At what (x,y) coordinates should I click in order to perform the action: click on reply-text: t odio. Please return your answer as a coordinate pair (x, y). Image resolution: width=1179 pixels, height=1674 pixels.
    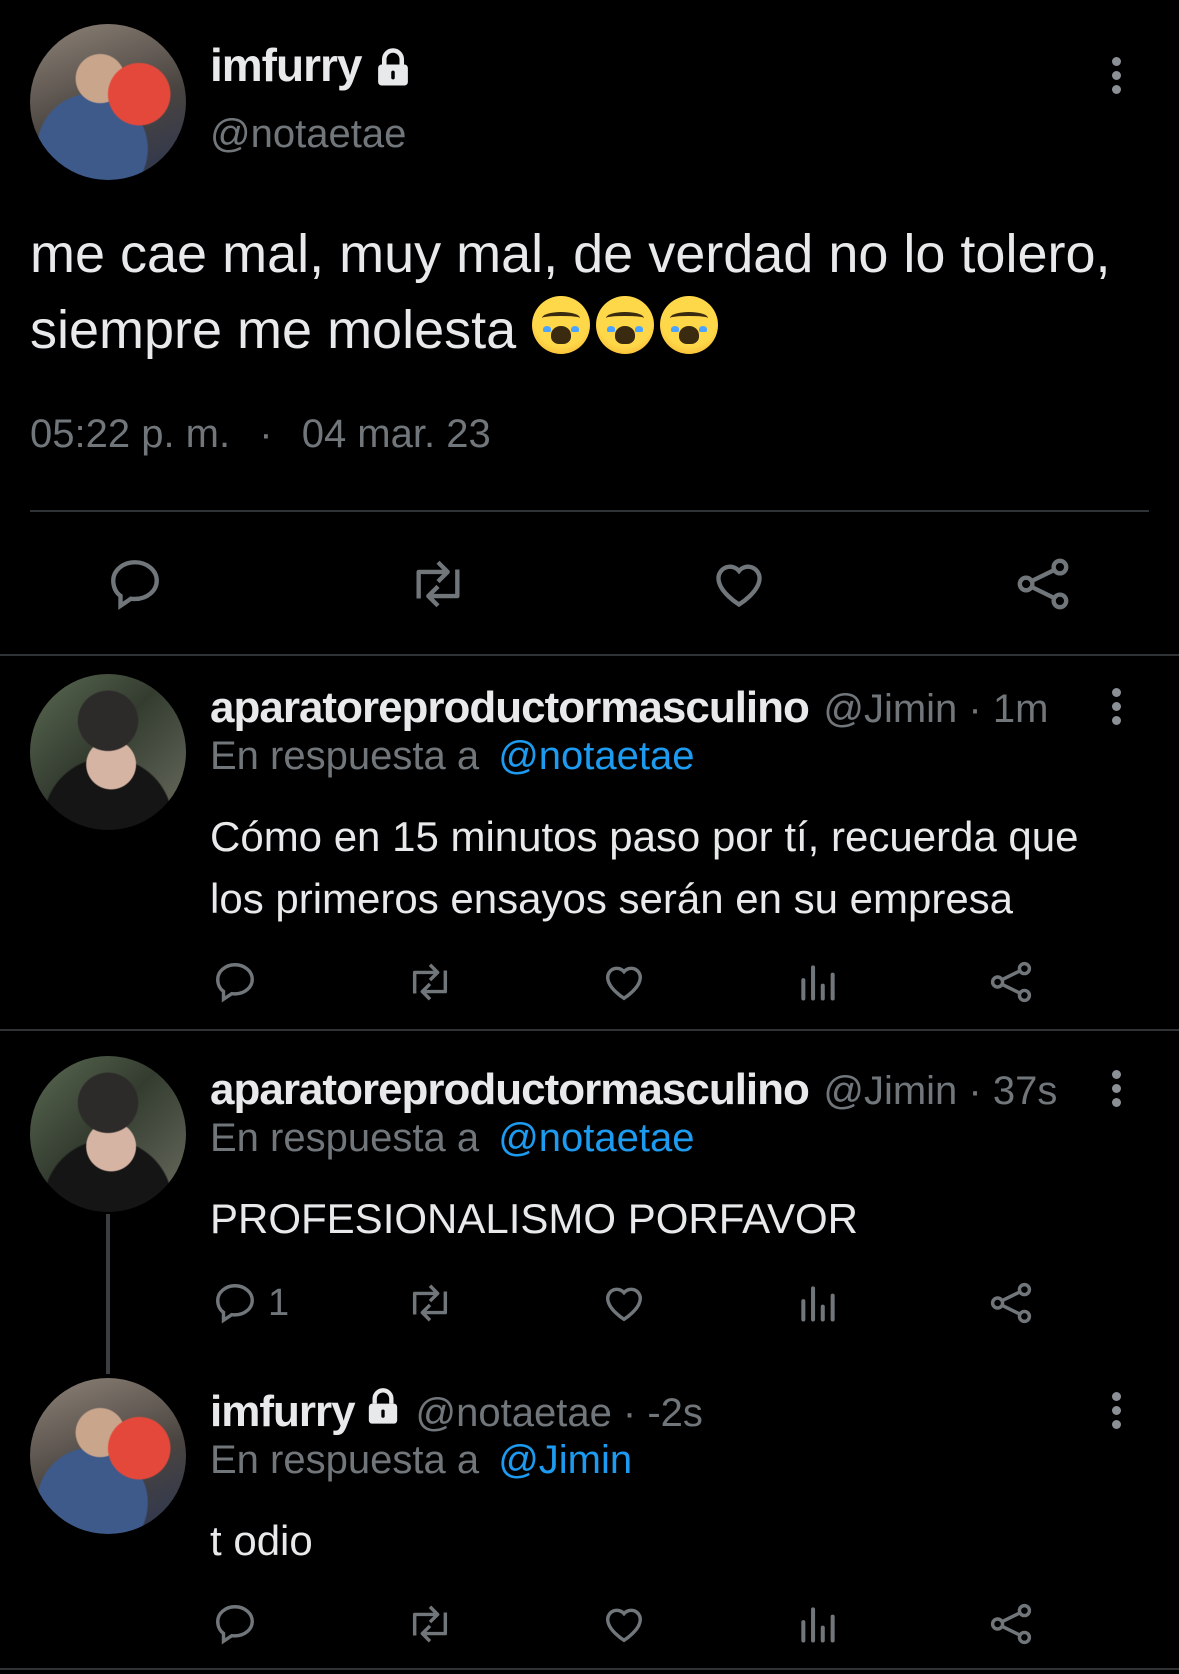
    Looking at the image, I should click on (261, 1541).